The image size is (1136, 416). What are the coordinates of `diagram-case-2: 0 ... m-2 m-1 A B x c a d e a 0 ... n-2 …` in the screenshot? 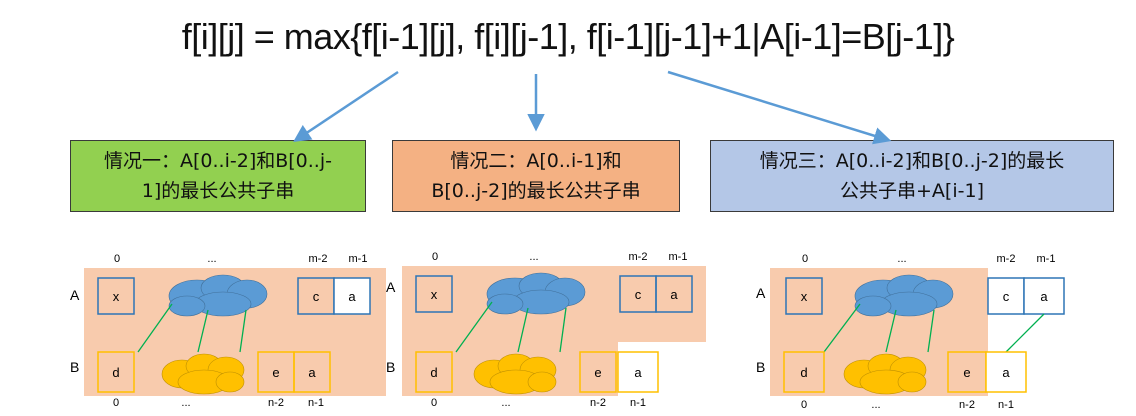 It's located at (546, 330).